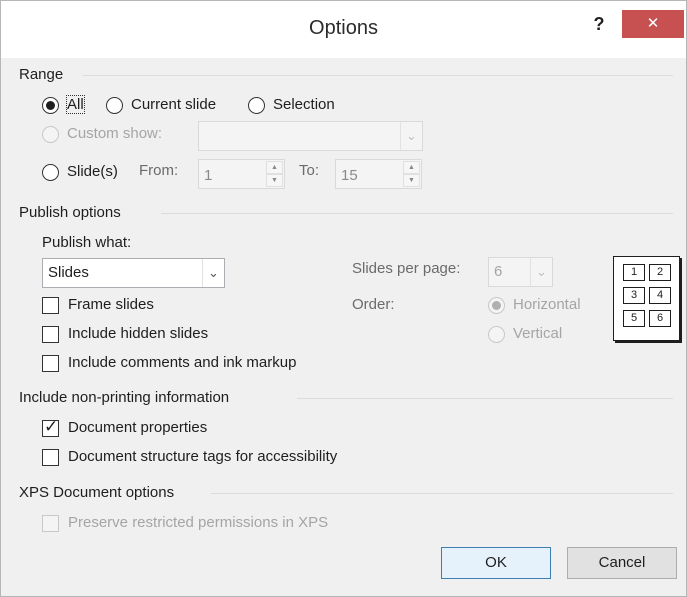 The height and width of the screenshot is (597, 687). I want to click on range-custom-show-radio, so click(50, 134).